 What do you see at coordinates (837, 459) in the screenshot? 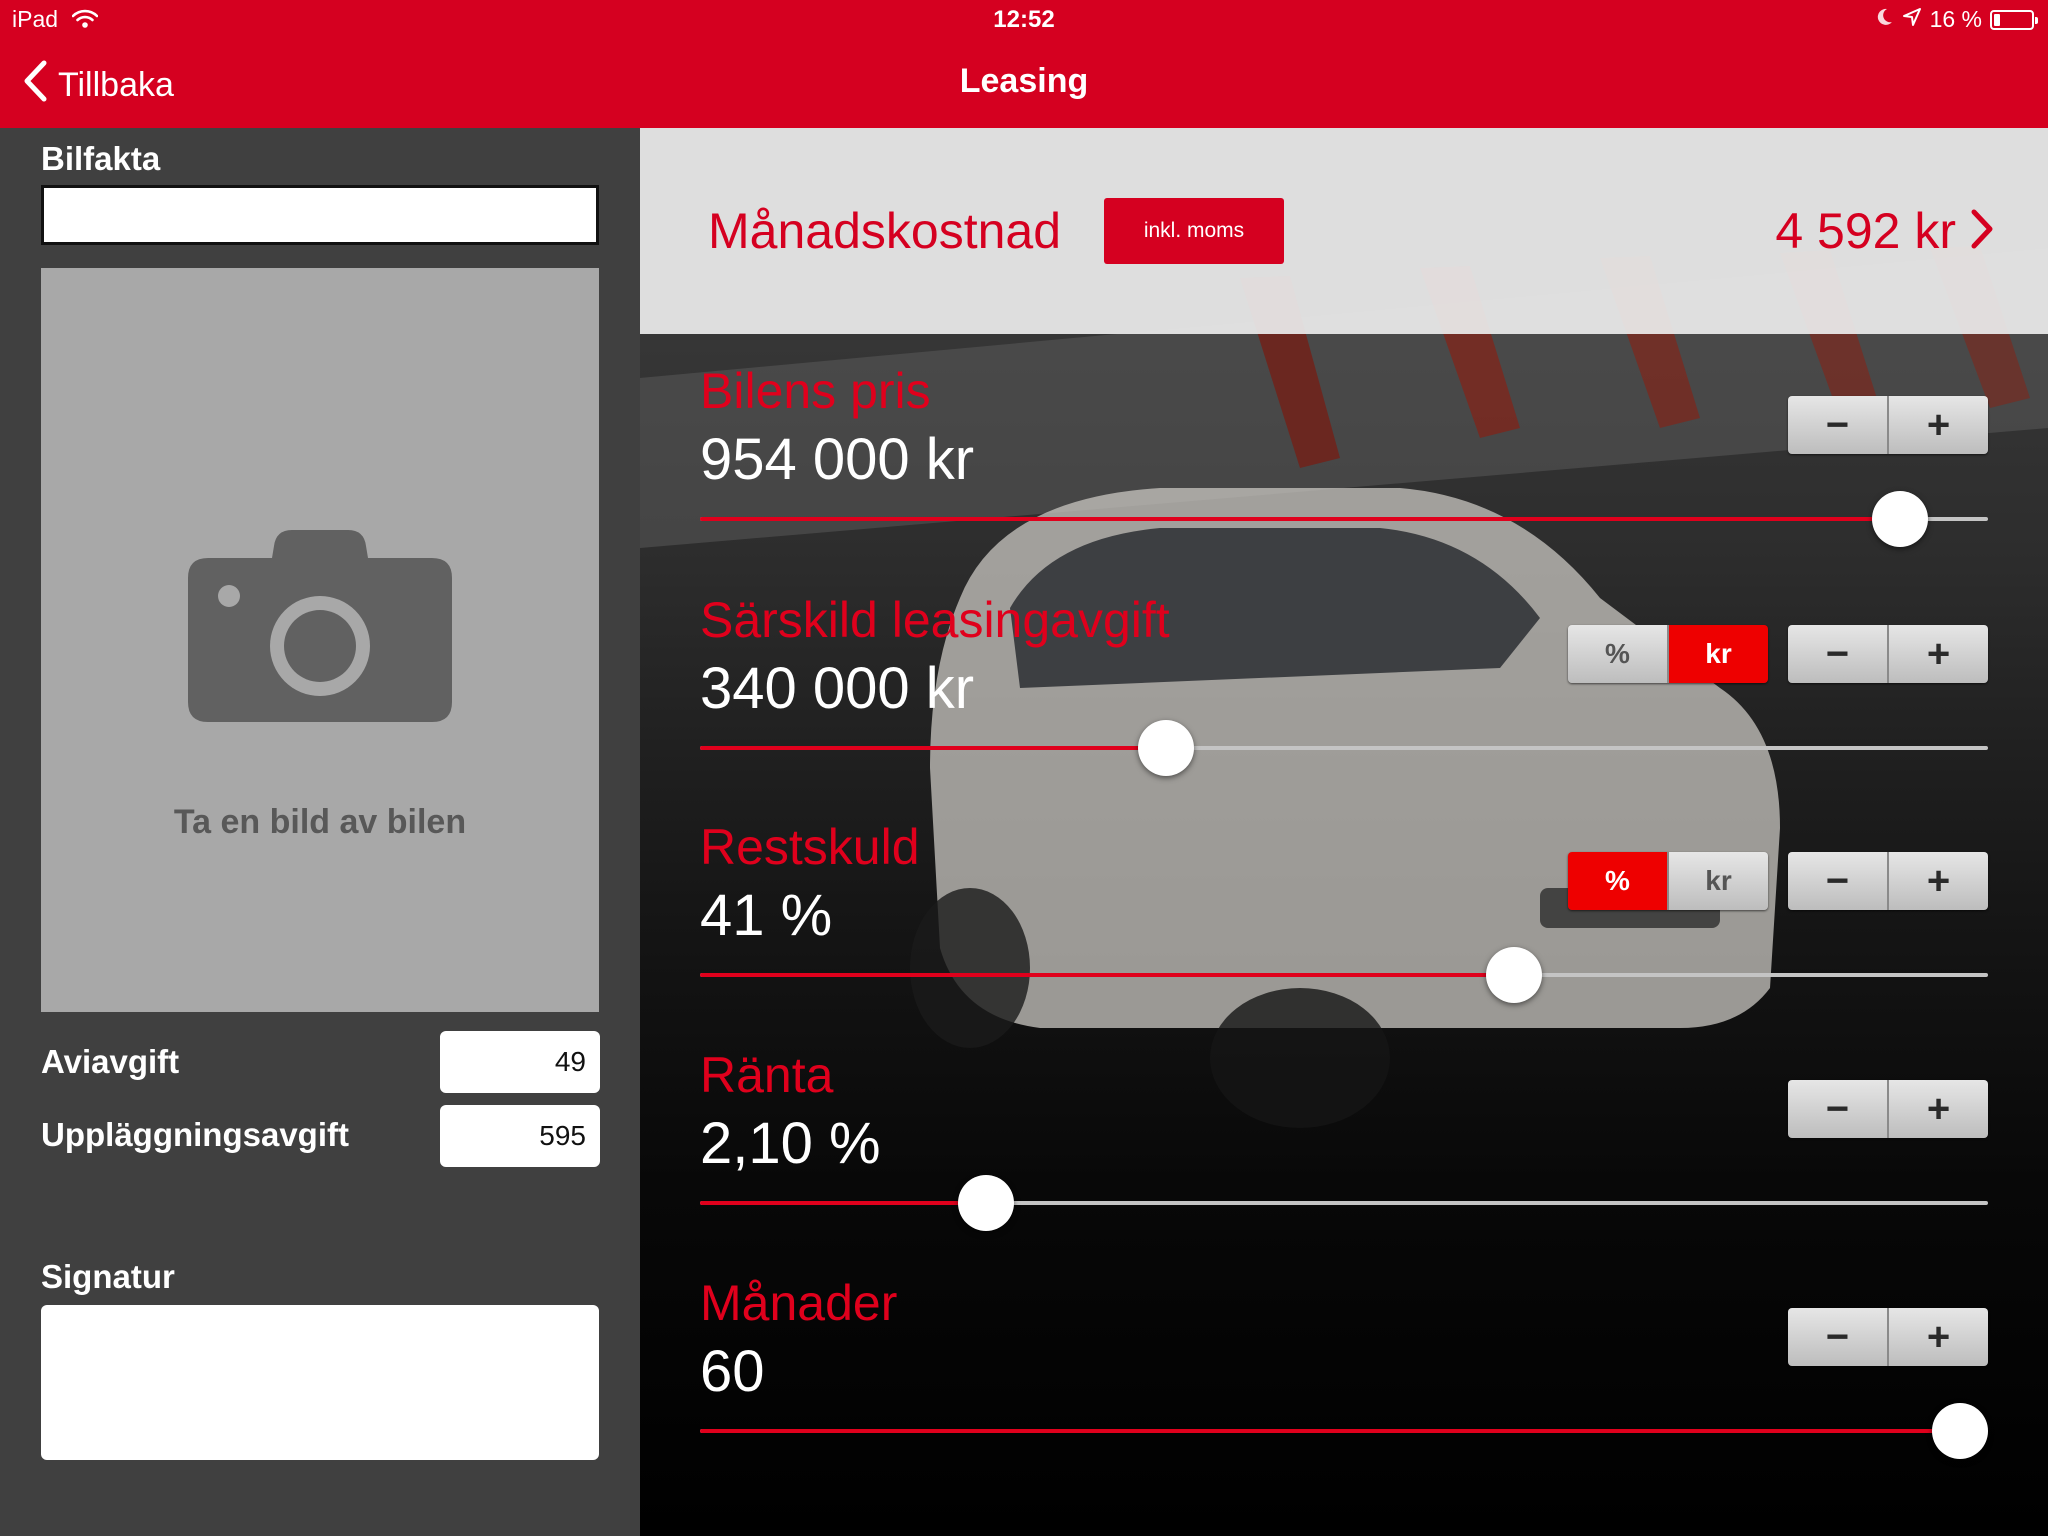
I see `bilens-pris-value: 954 000 kr` at bounding box center [837, 459].